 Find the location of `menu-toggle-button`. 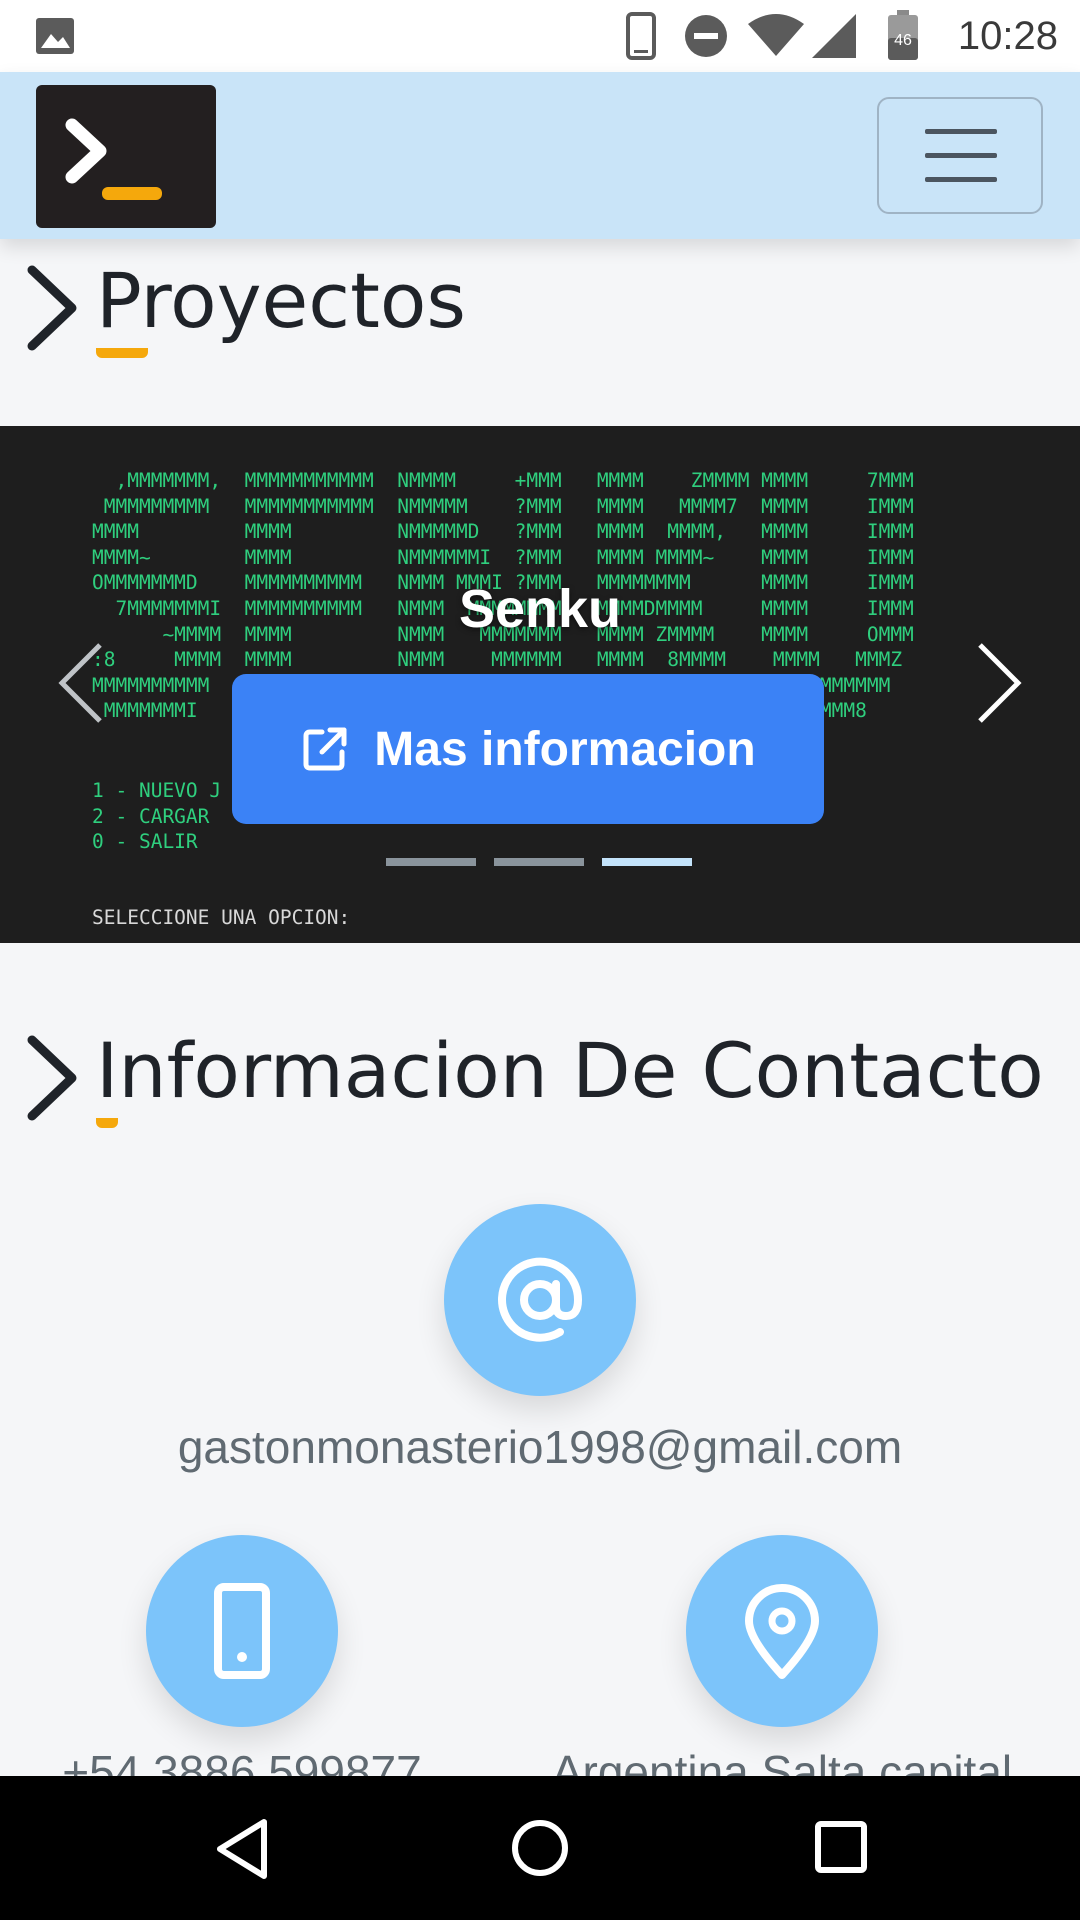

menu-toggle-button is located at coordinates (960, 155).